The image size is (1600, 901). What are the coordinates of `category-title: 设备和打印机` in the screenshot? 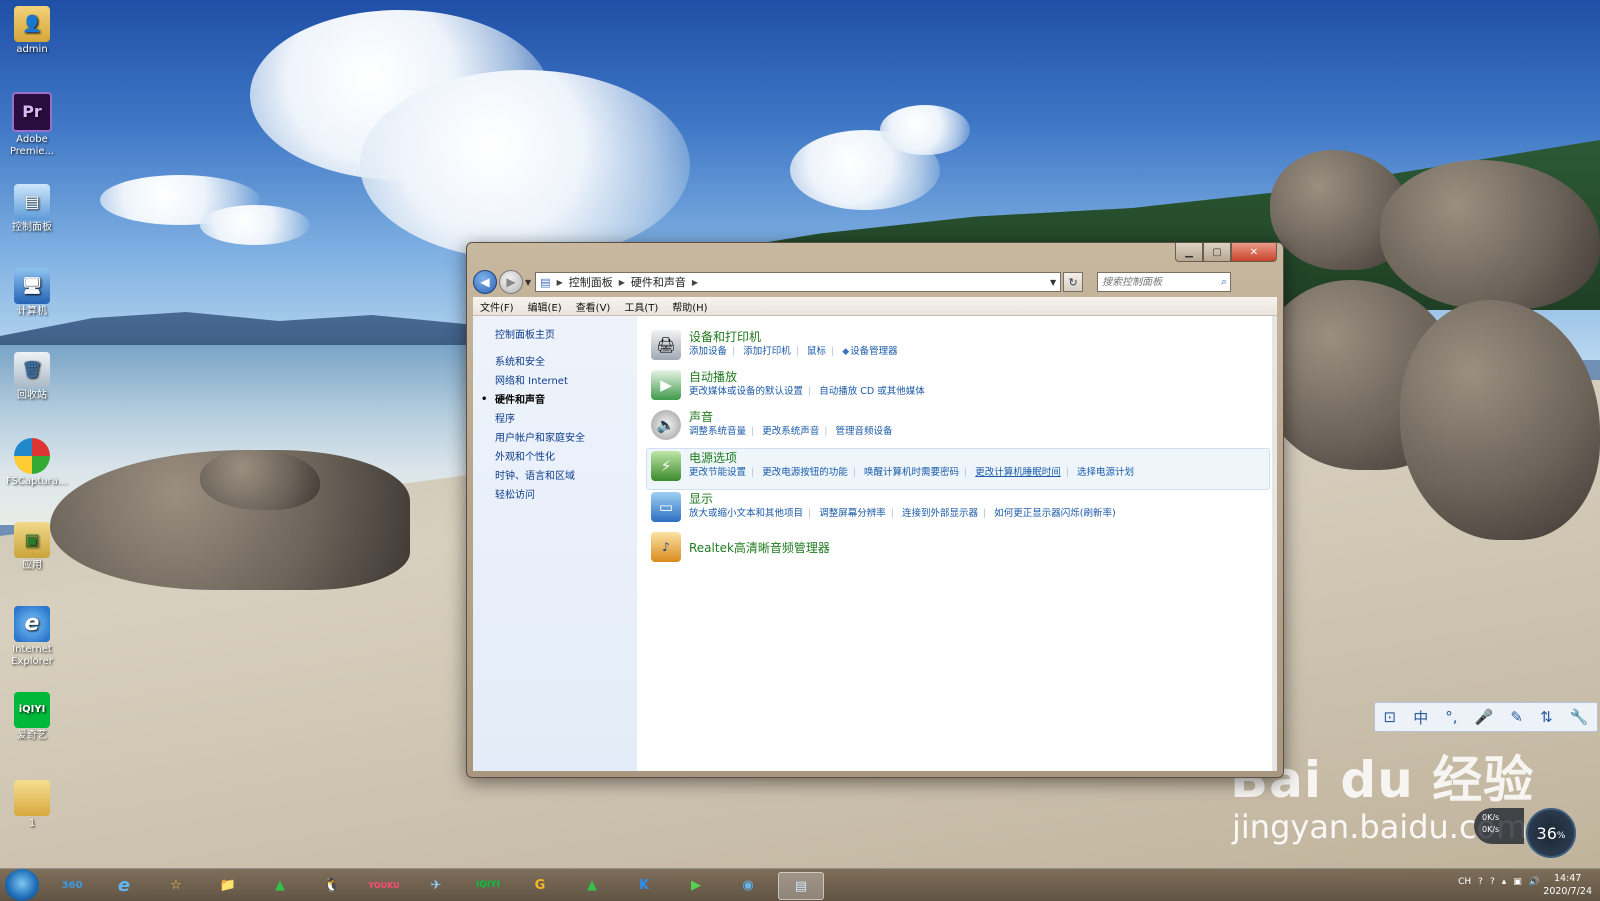 It's located at (795, 337).